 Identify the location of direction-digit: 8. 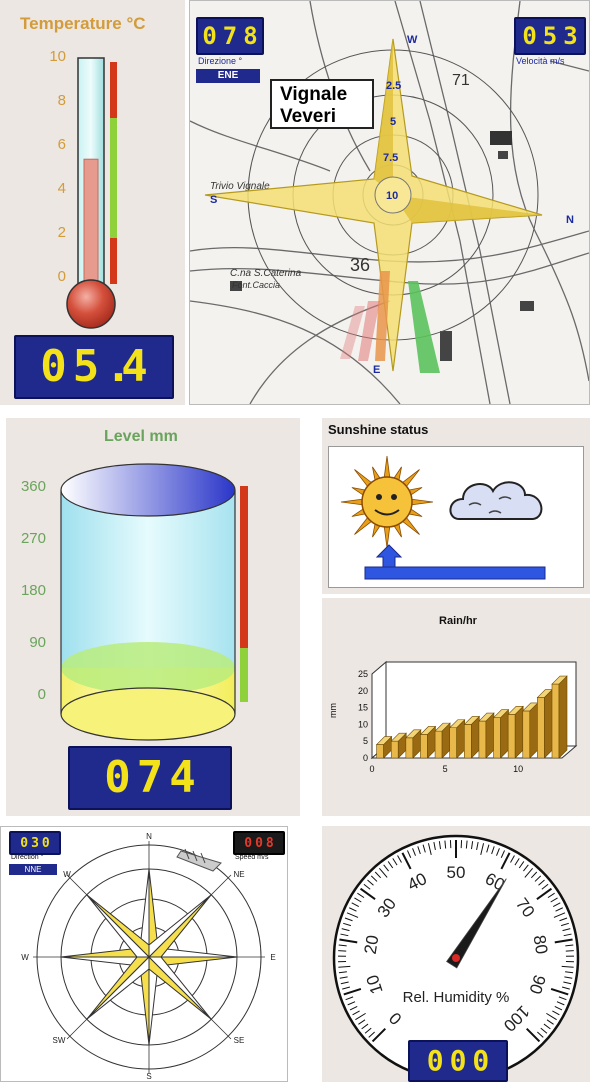
(250, 36).